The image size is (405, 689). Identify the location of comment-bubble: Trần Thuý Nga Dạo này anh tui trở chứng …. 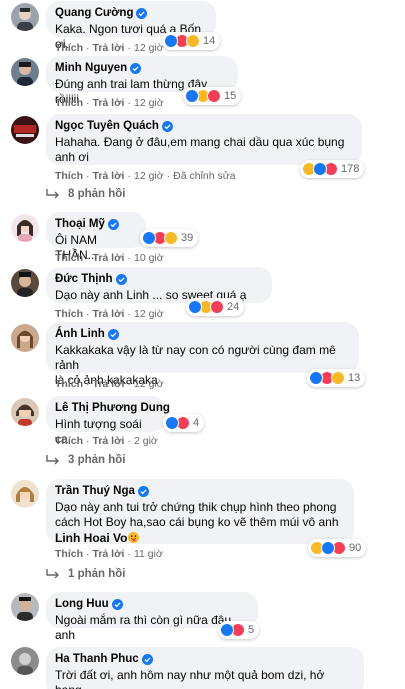
(200, 512).